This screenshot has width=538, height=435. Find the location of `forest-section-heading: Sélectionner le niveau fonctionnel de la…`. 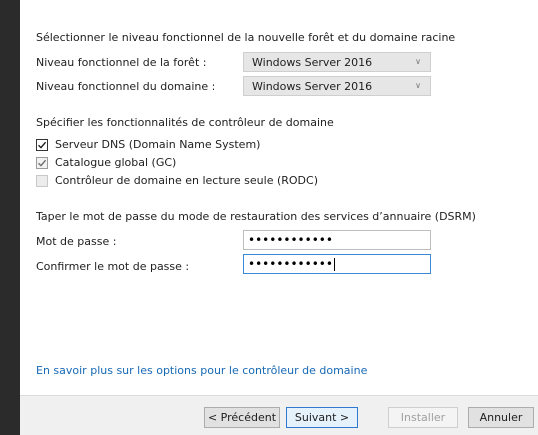

forest-section-heading: Sélectionner le niveau fonctionnel de la… is located at coordinates (246, 37).